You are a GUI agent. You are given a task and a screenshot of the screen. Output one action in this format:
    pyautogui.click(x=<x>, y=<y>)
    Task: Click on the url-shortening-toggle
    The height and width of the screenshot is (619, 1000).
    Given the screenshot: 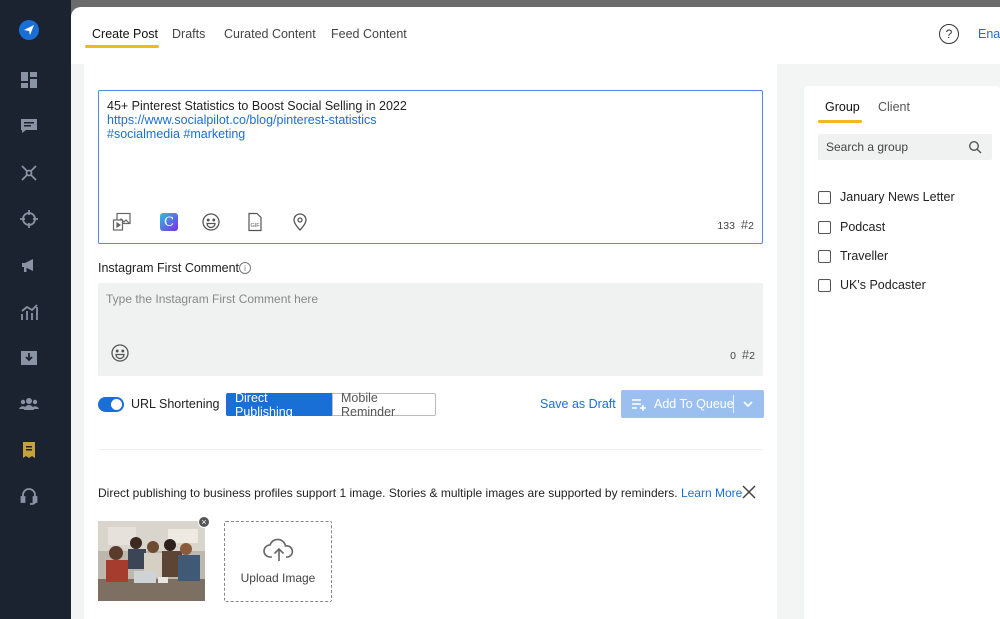 What is the action you would take?
    pyautogui.click(x=111, y=404)
    